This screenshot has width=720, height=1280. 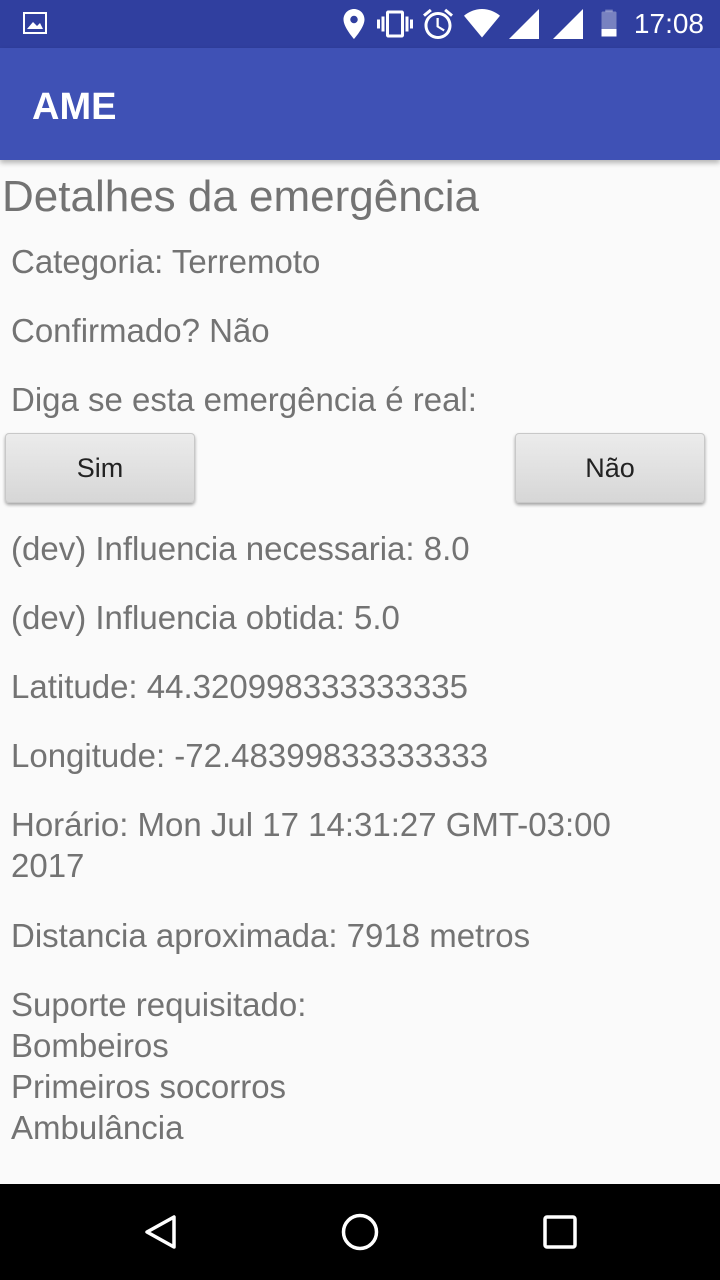 I want to click on longitude-text: Longitude: -72.48399833333333, so click(x=250, y=755).